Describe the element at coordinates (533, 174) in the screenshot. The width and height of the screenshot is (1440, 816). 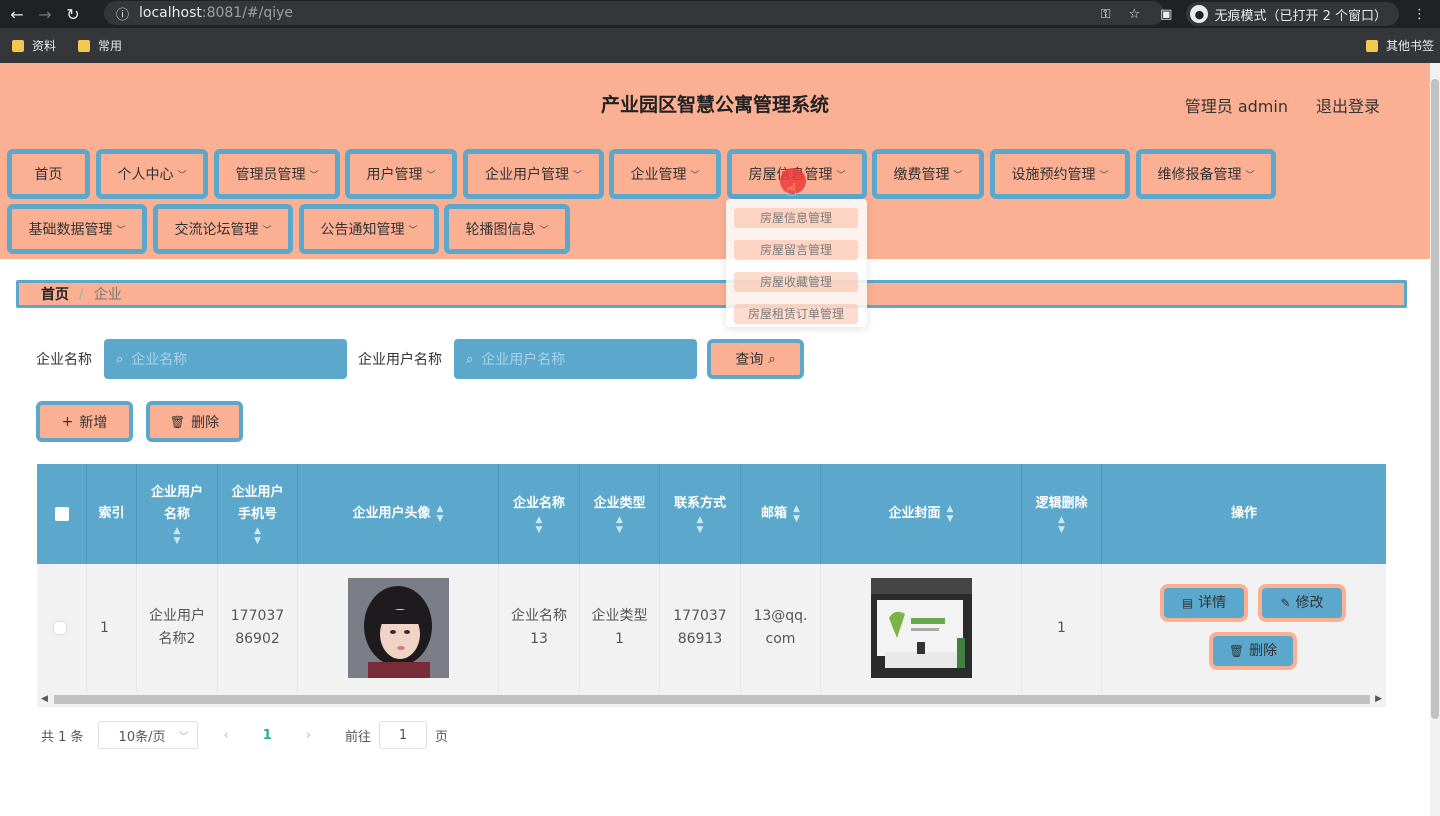
I see `nav-item-company-users: 企业用户管理 ﹀` at that location.